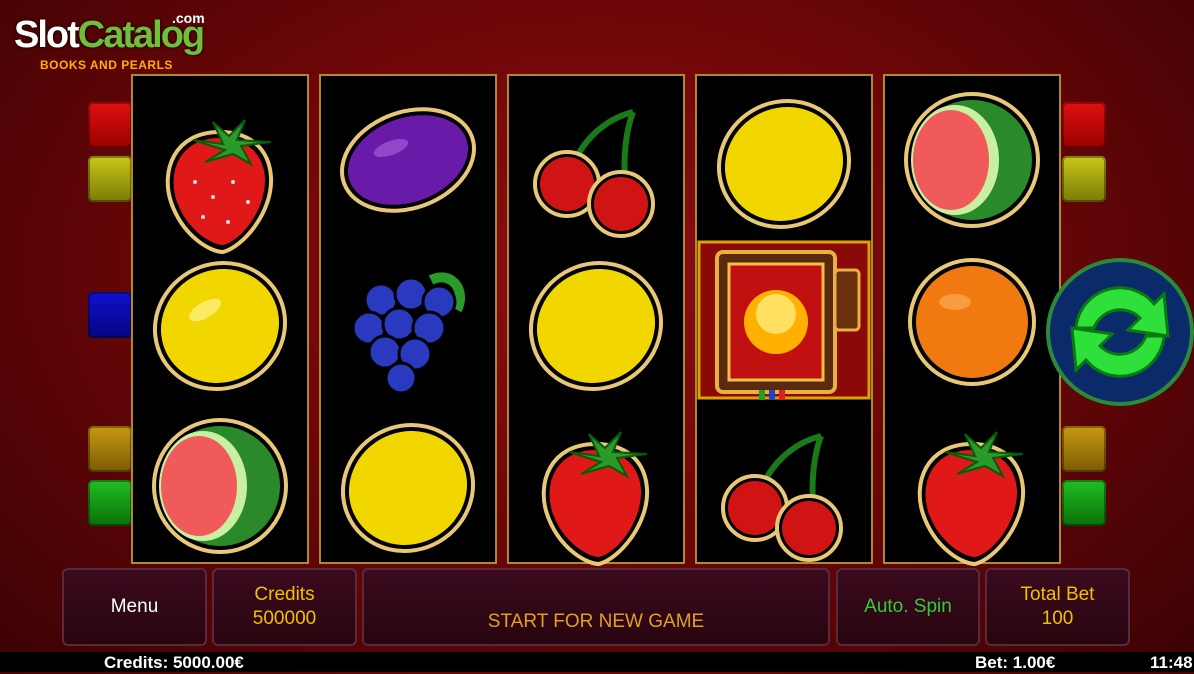  I want to click on total-bet-value: 100, so click(1057, 618).